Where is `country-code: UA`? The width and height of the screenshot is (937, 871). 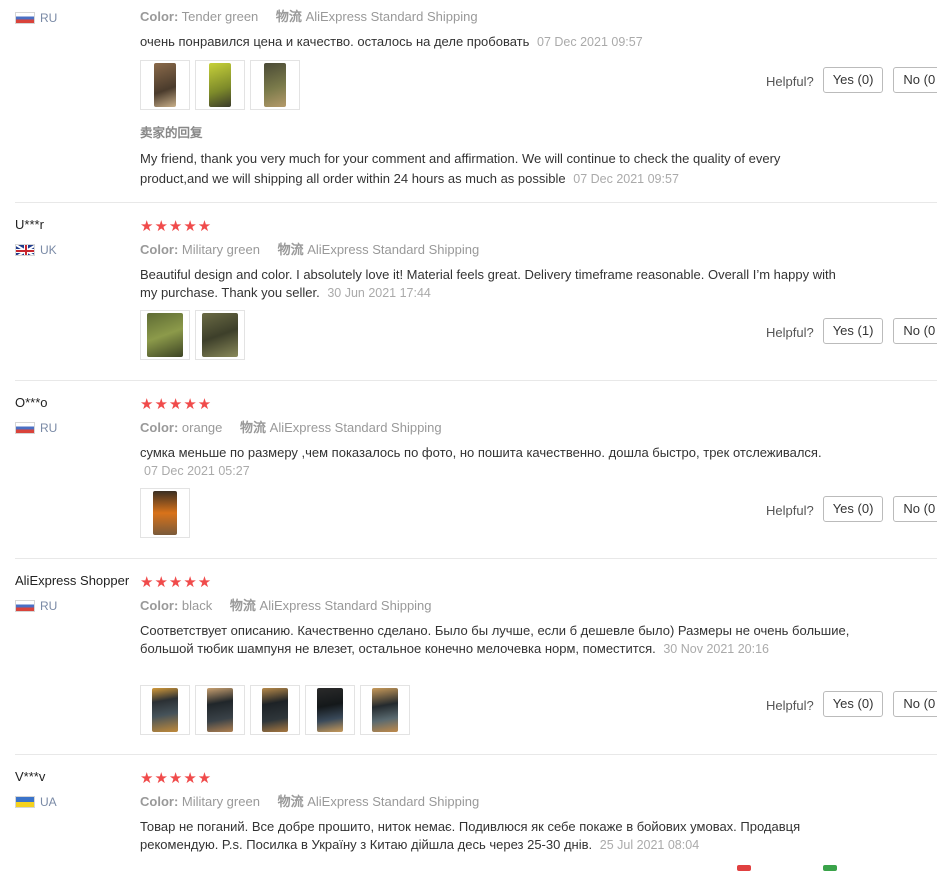
country-code: UA is located at coordinates (48, 802).